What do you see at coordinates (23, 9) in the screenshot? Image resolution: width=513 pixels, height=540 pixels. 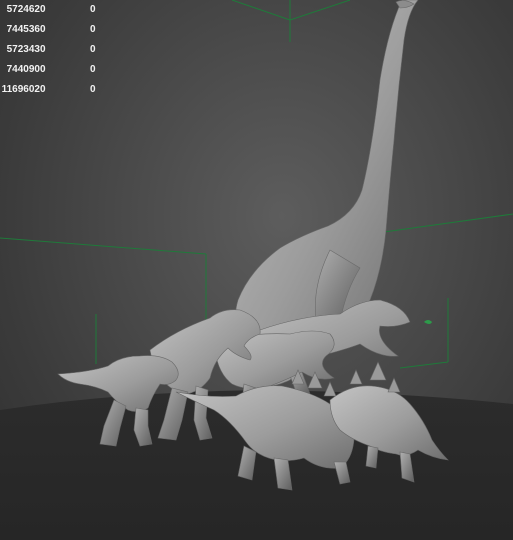 I see `stat-value: 572462` at bounding box center [23, 9].